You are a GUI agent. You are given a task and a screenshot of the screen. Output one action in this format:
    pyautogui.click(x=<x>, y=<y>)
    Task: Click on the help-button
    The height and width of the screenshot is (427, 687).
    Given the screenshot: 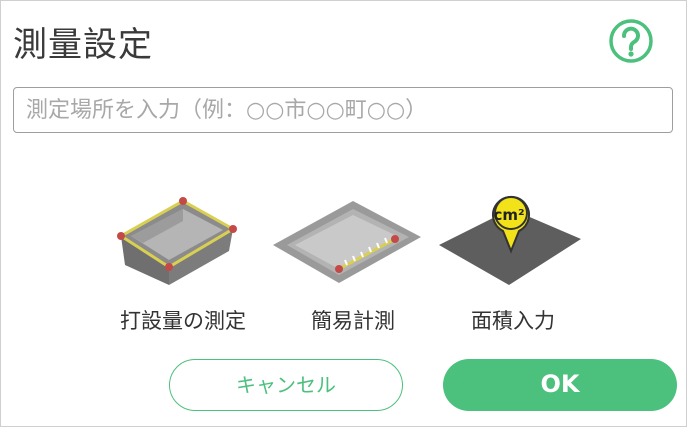 What is the action you would take?
    pyautogui.click(x=631, y=41)
    